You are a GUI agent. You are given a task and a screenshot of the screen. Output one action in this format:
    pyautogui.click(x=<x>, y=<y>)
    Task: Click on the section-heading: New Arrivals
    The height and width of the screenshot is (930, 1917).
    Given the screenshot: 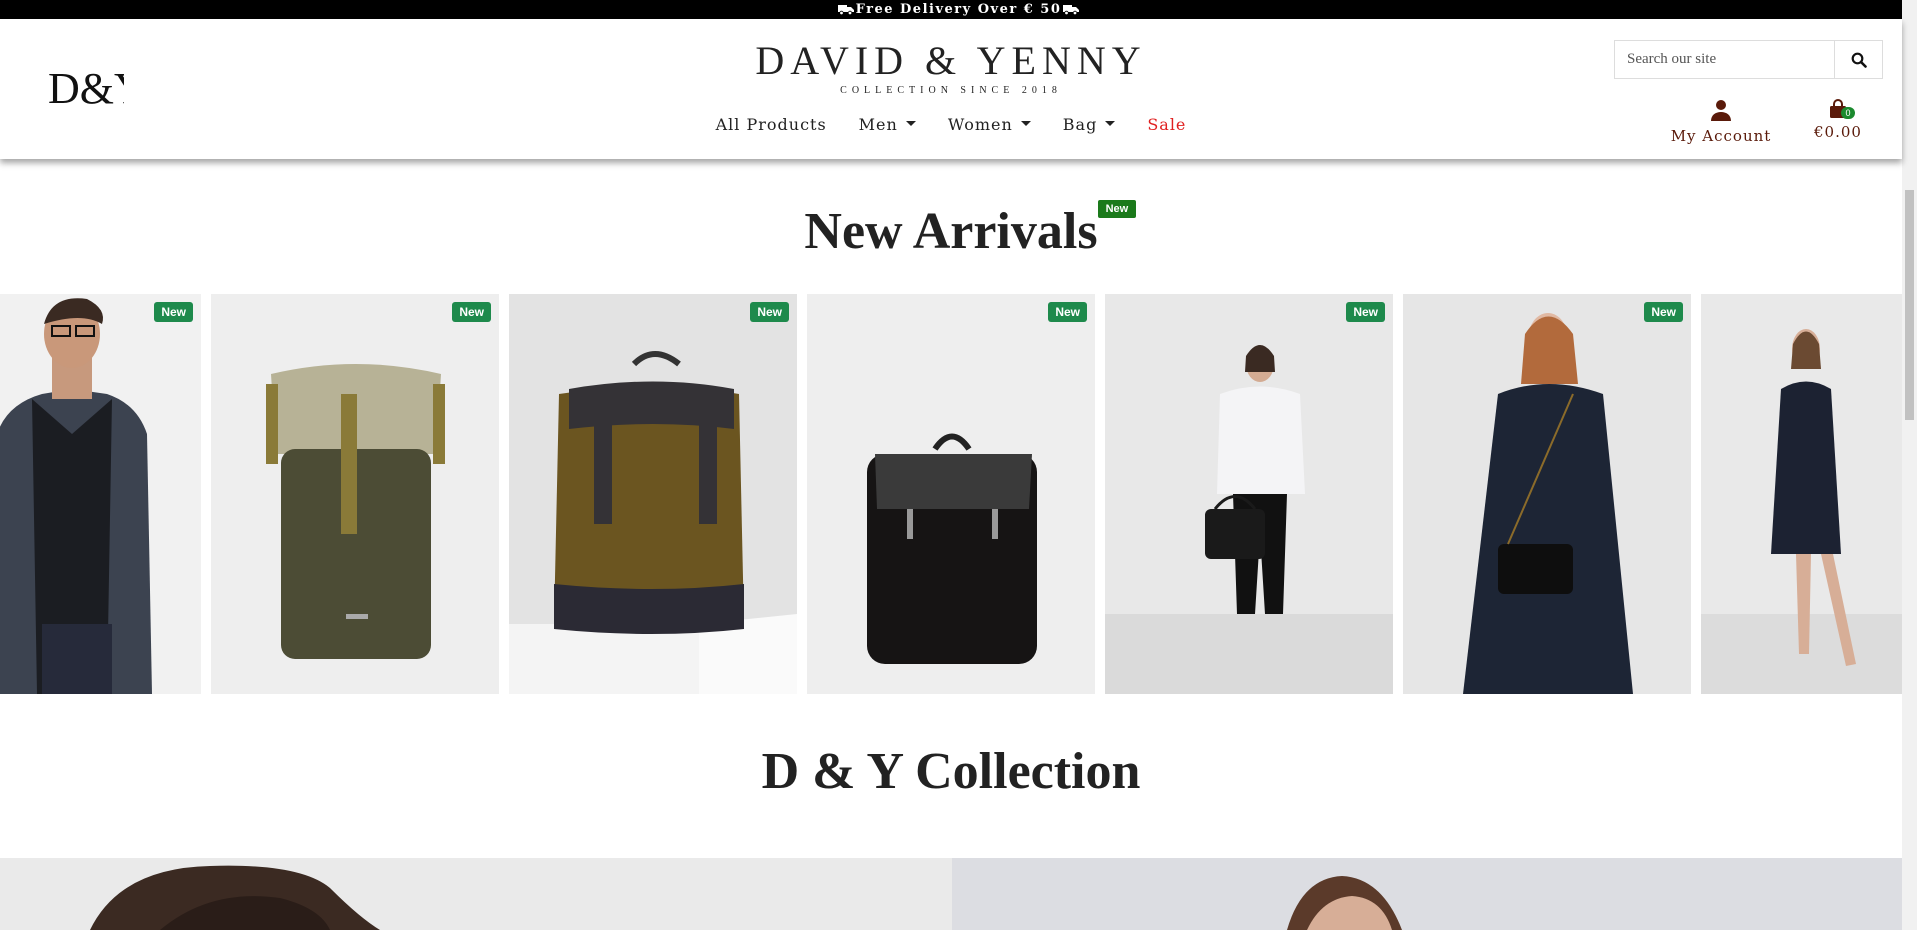 What is the action you would take?
    pyautogui.click(x=951, y=231)
    